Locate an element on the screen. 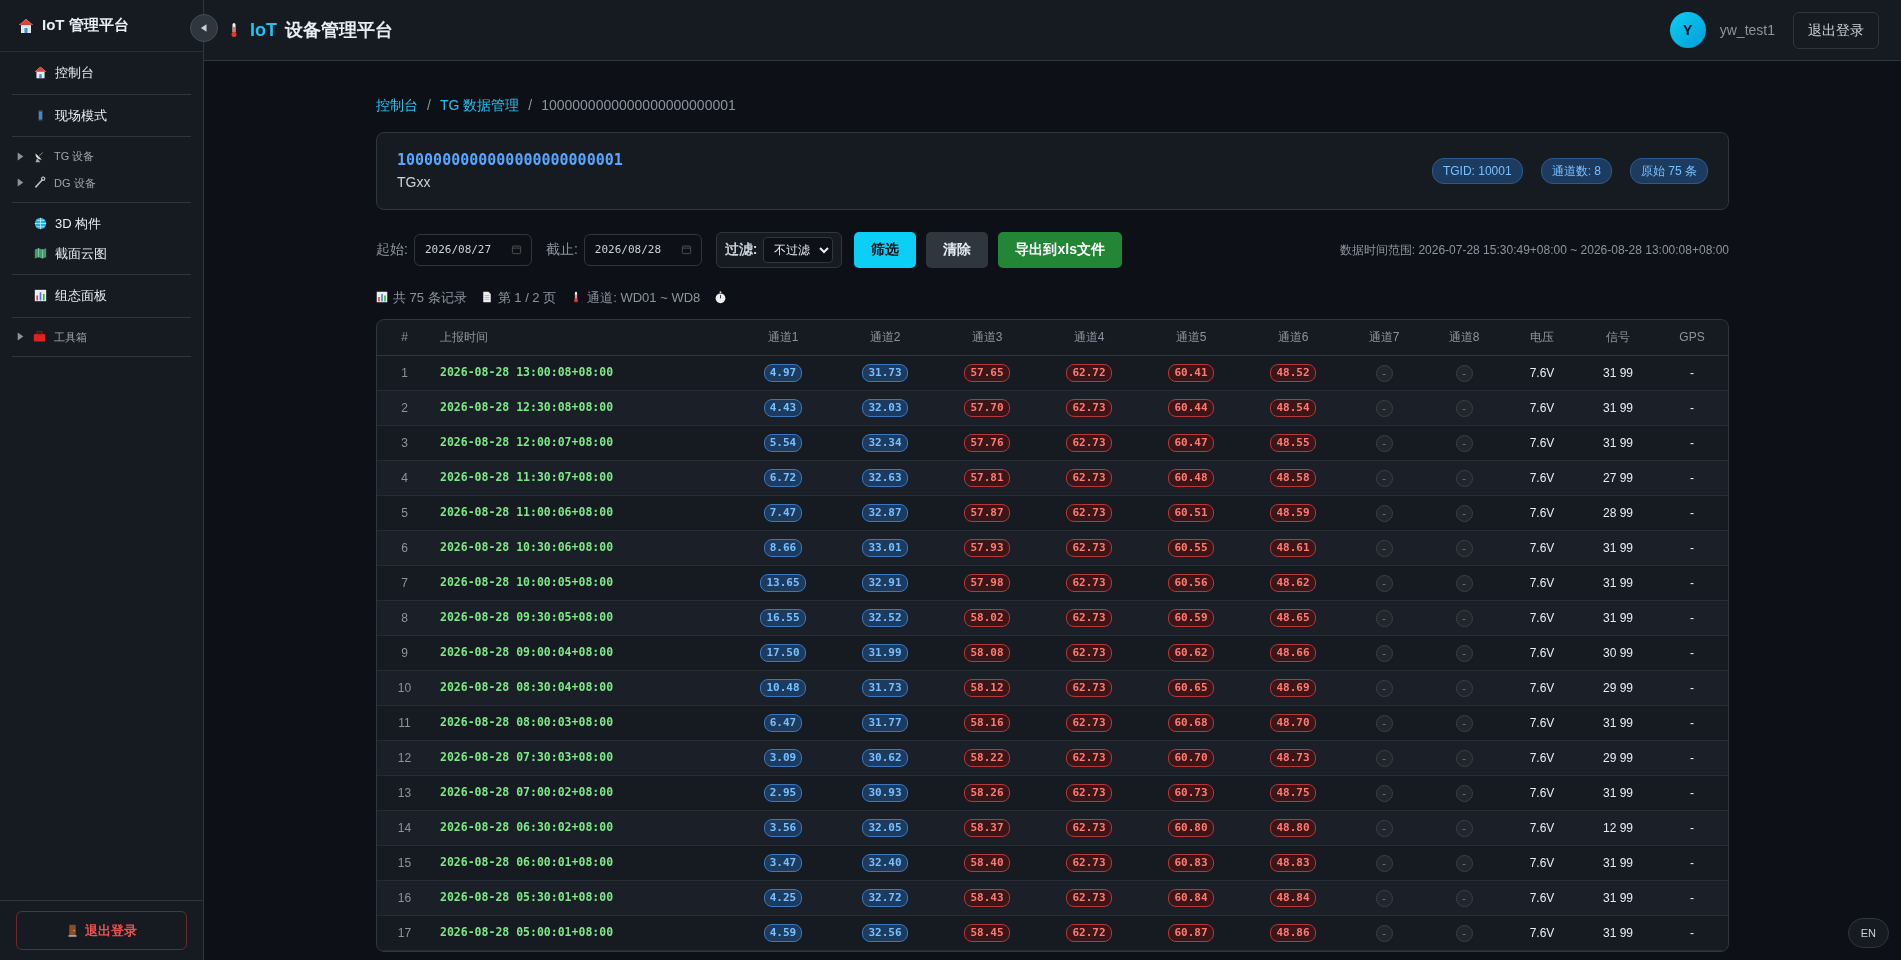 Image resolution: width=1901 pixels, height=960 pixels. sidebar-item: 工具箱 is located at coordinates (101, 336).